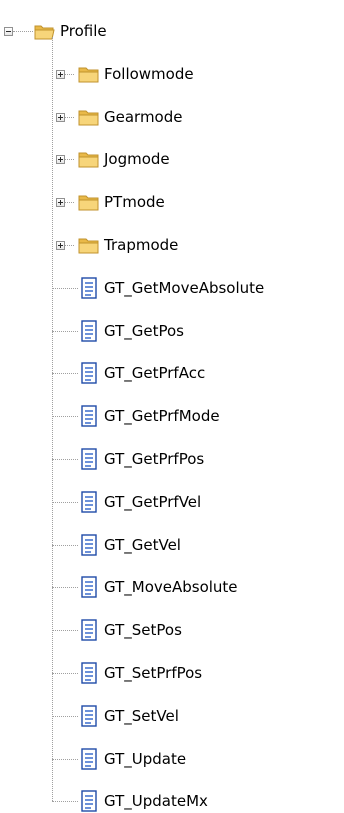 The image size is (344, 813). I want to click on tree-item-file: GT_SetVel, so click(128, 716).